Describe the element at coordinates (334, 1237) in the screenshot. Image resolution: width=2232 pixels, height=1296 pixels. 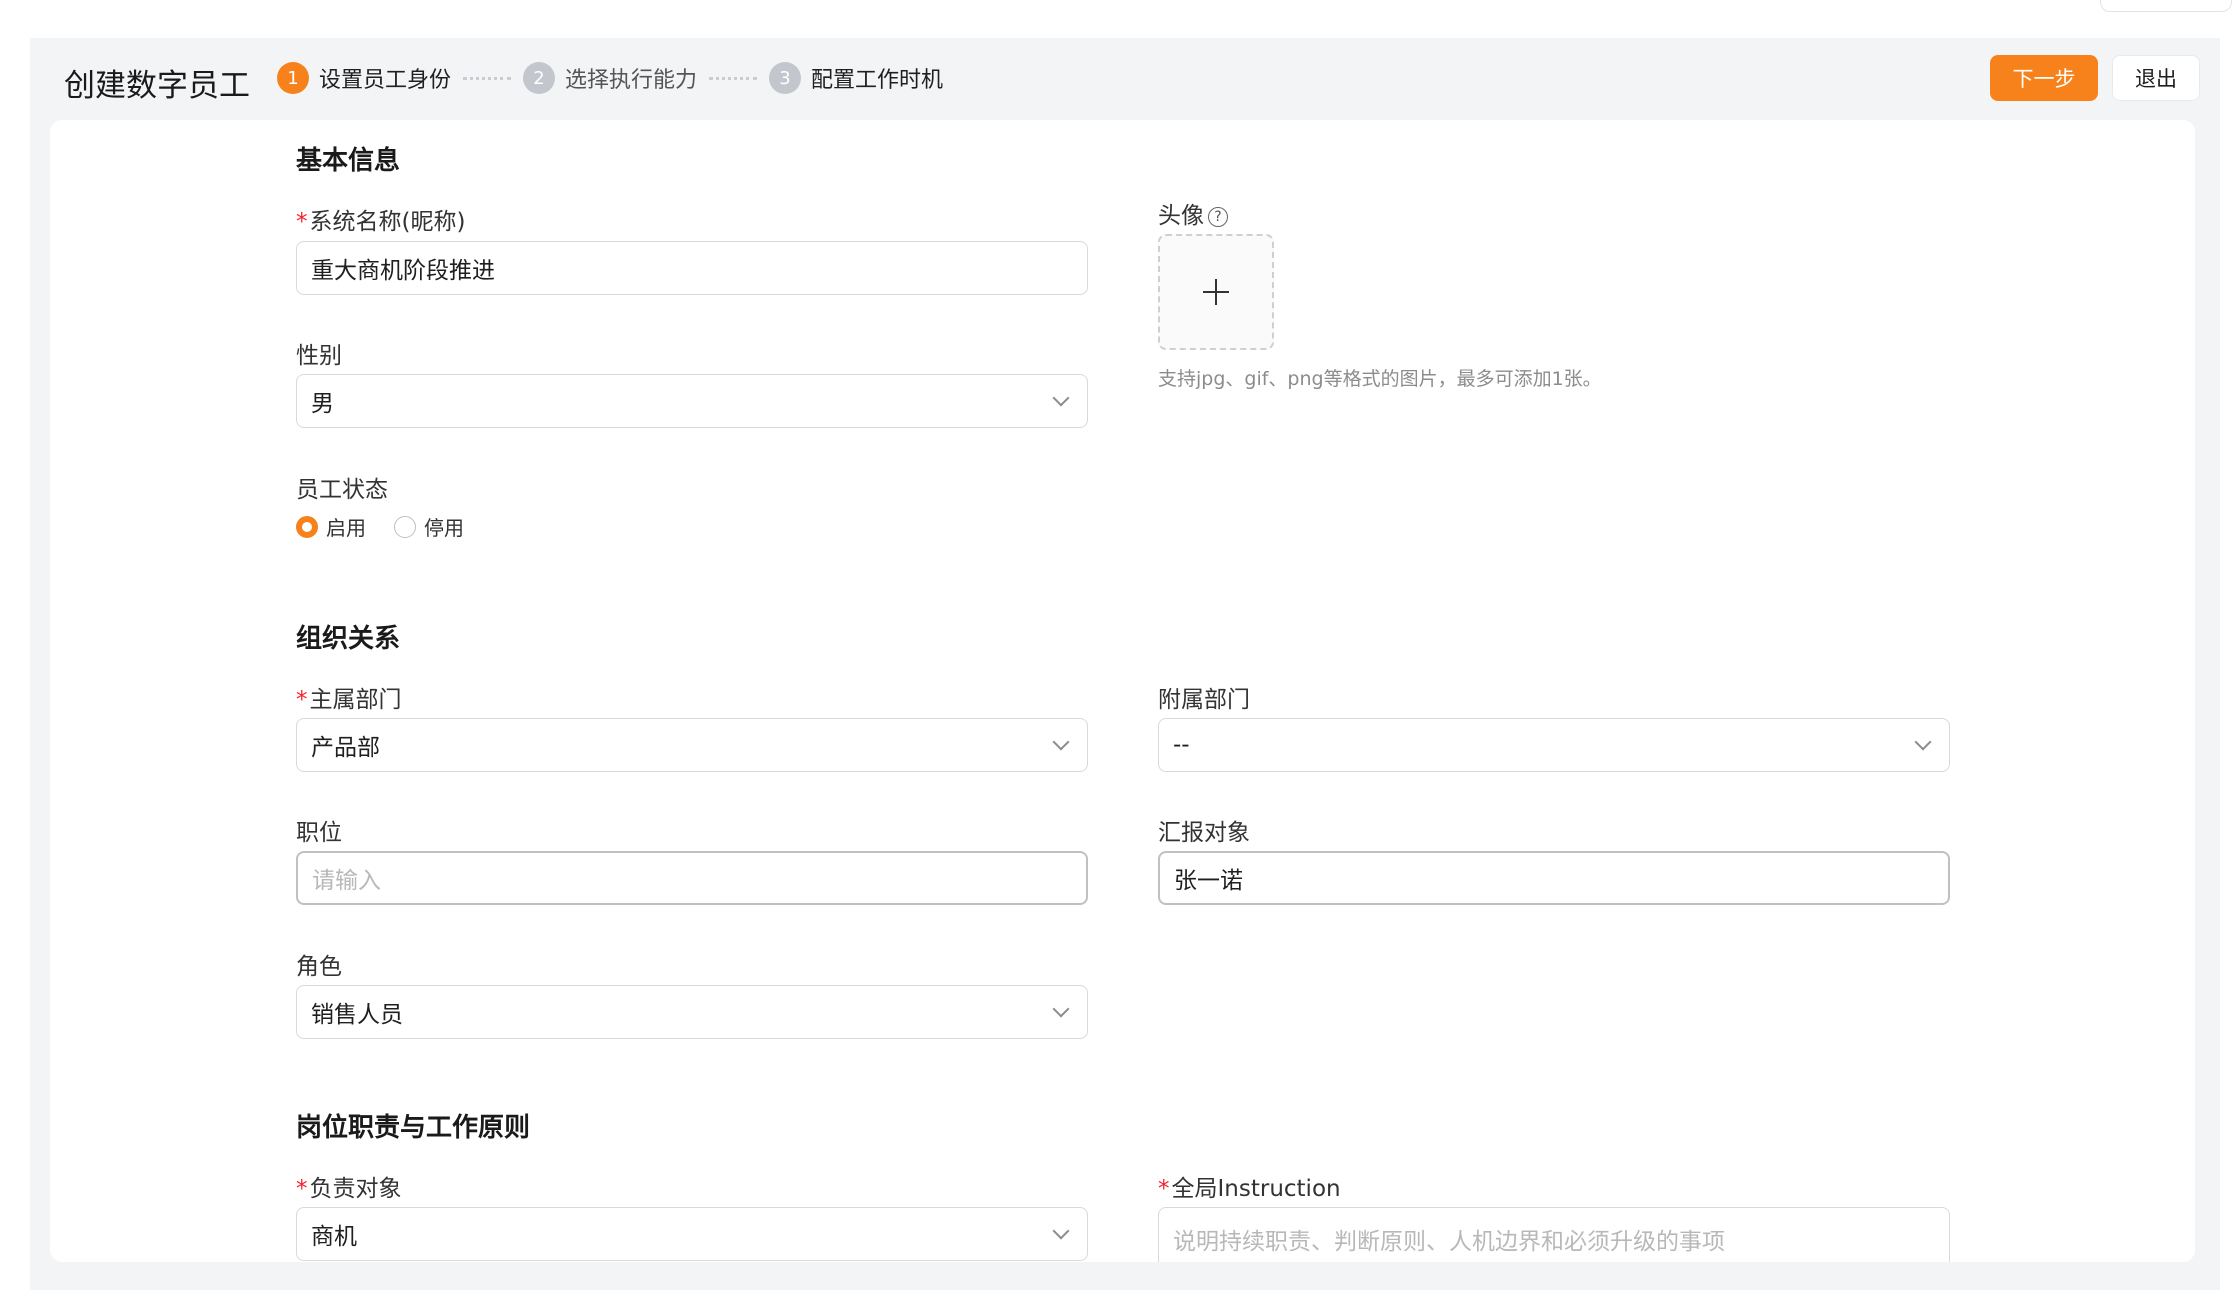
I see `target-value: 商机` at that location.